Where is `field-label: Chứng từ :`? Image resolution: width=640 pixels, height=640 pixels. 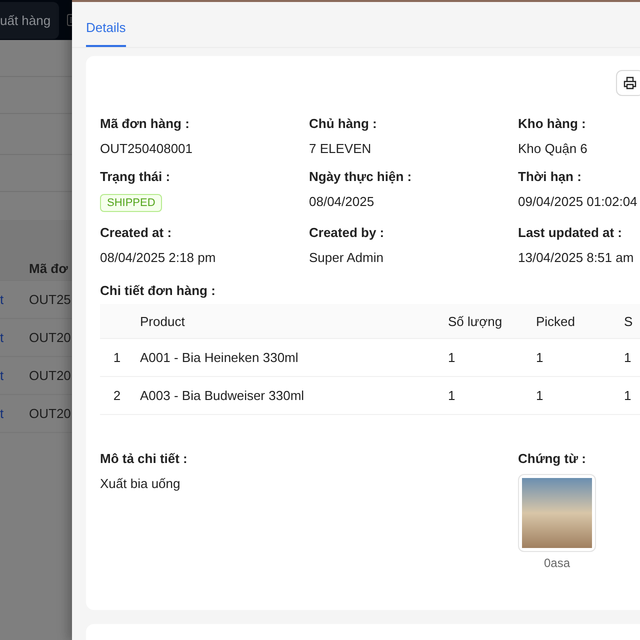 field-label: Chứng từ : is located at coordinates (552, 458).